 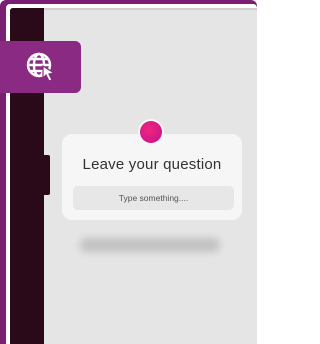 I want to click on avatar-dot, so click(x=151, y=132).